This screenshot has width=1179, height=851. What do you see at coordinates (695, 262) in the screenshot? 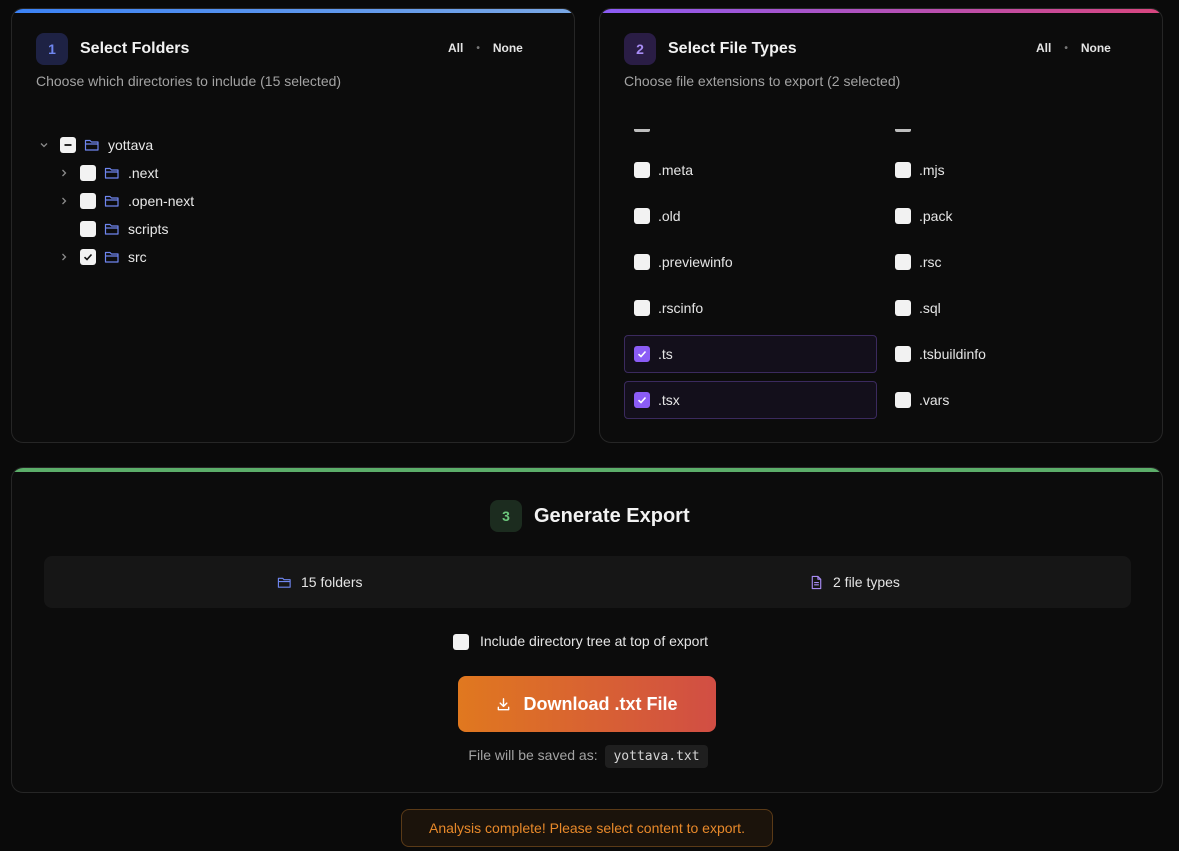
I see `extension-label: .previewinfo` at bounding box center [695, 262].